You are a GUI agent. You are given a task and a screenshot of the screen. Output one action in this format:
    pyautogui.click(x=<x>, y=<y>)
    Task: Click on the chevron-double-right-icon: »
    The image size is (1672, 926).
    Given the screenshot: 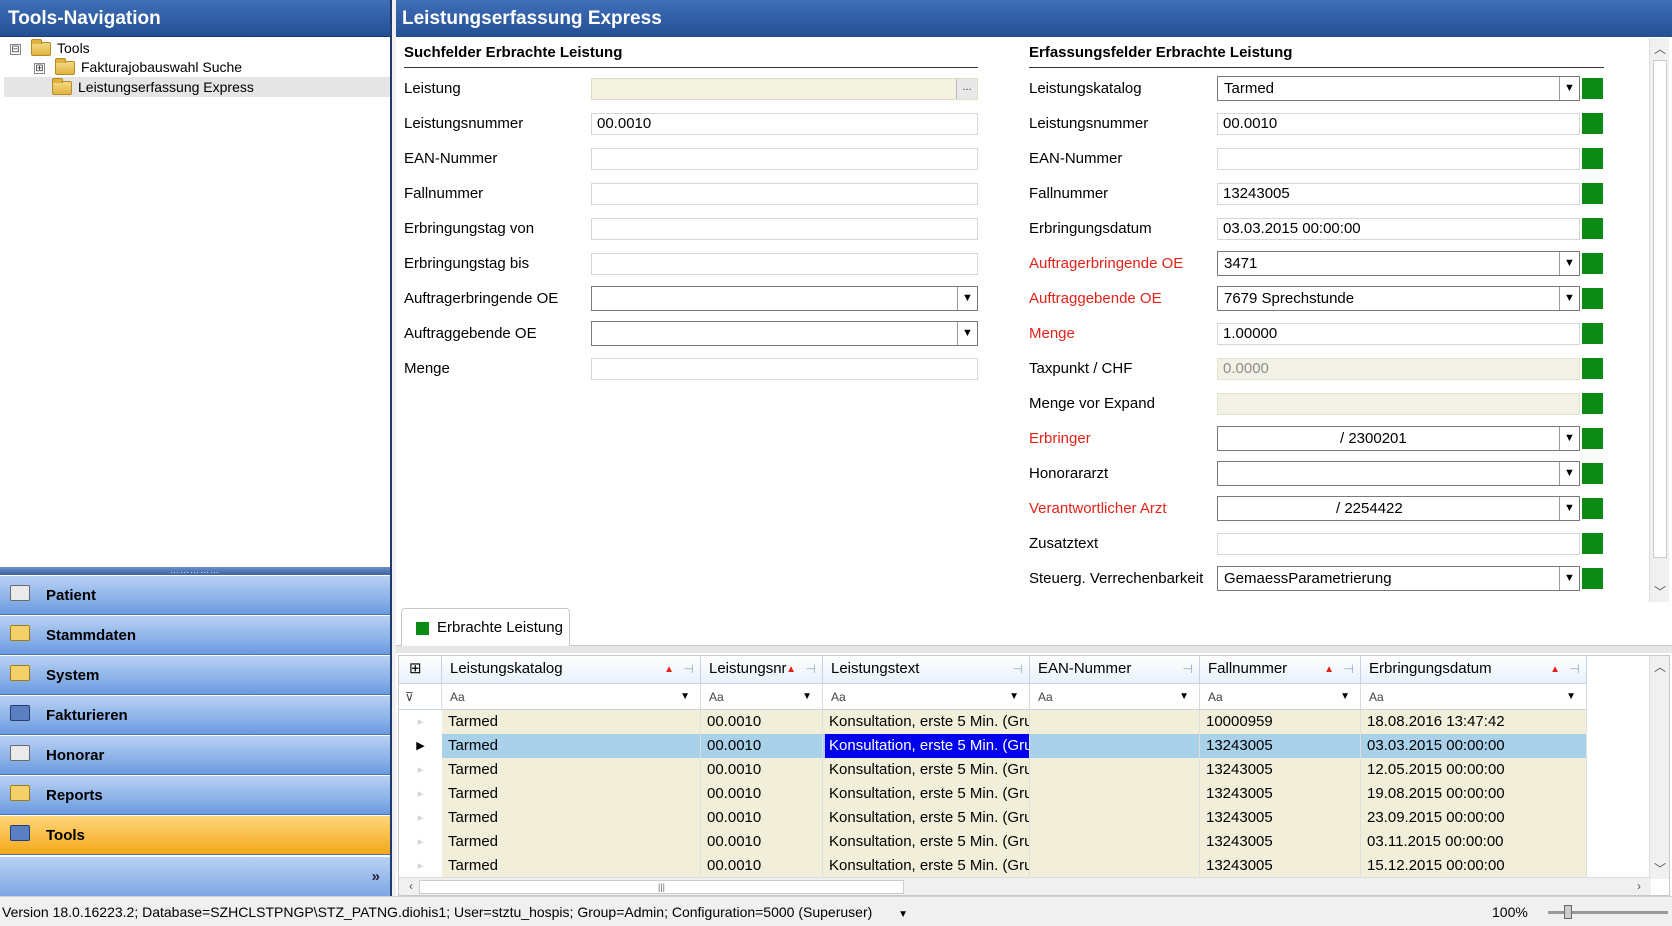 What is the action you would take?
    pyautogui.click(x=376, y=876)
    